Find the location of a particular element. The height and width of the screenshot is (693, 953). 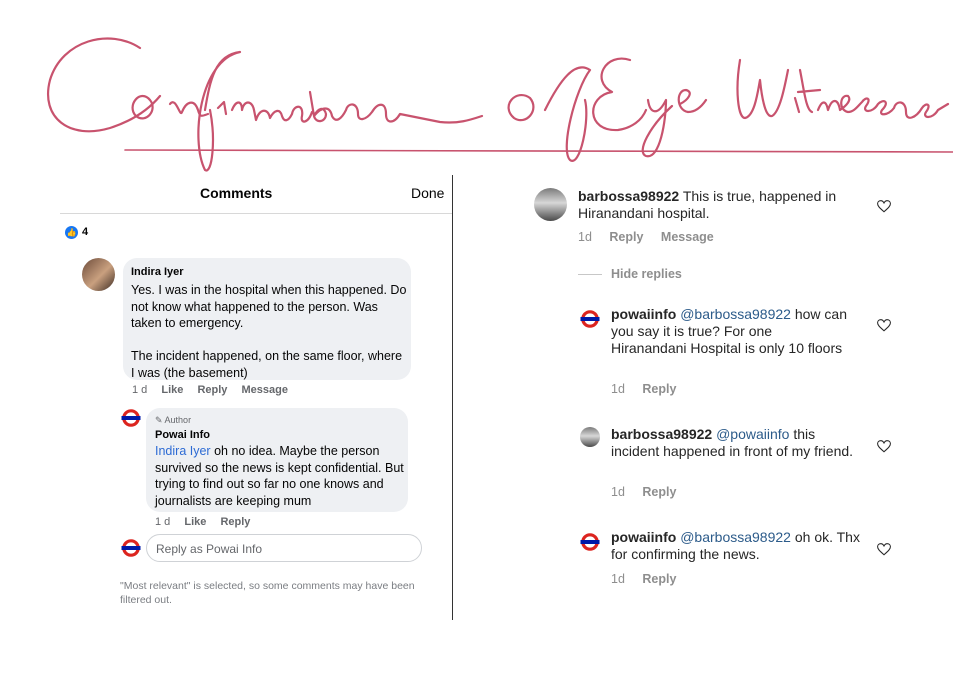

comment-mention: @powaiinfo is located at coordinates (752, 434).